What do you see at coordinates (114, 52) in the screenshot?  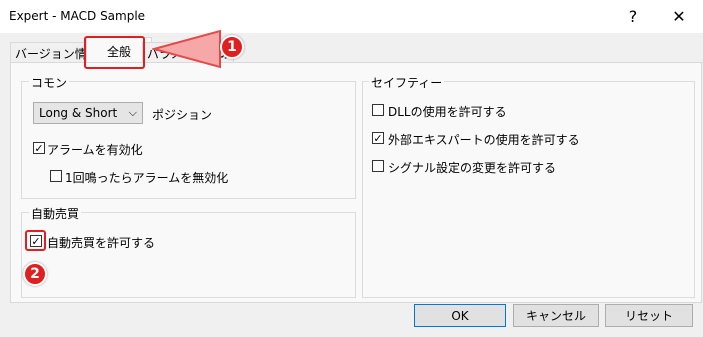 I see `highlight-box-tab` at bounding box center [114, 52].